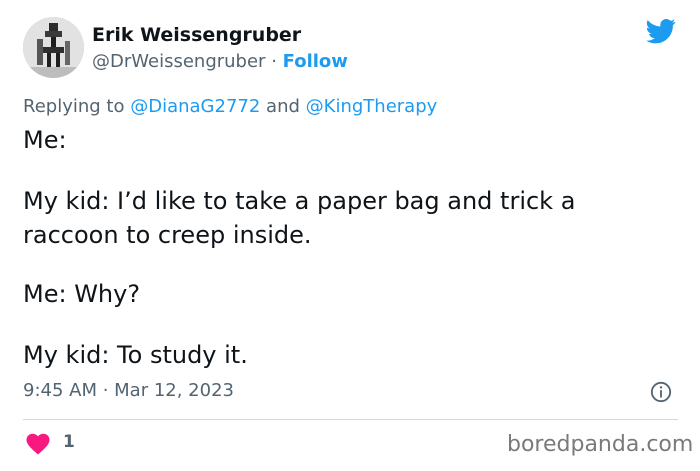  What do you see at coordinates (661, 31) in the screenshot?
I see `twitter-bird-icon` at bounding box center [661, 31].